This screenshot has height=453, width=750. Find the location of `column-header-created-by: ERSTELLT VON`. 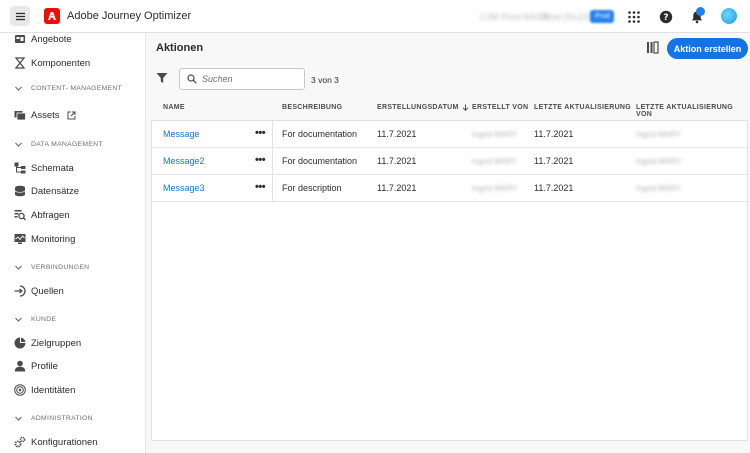

column-header-created-by: ERSTELLT VON is located at coordinates (500, 107).